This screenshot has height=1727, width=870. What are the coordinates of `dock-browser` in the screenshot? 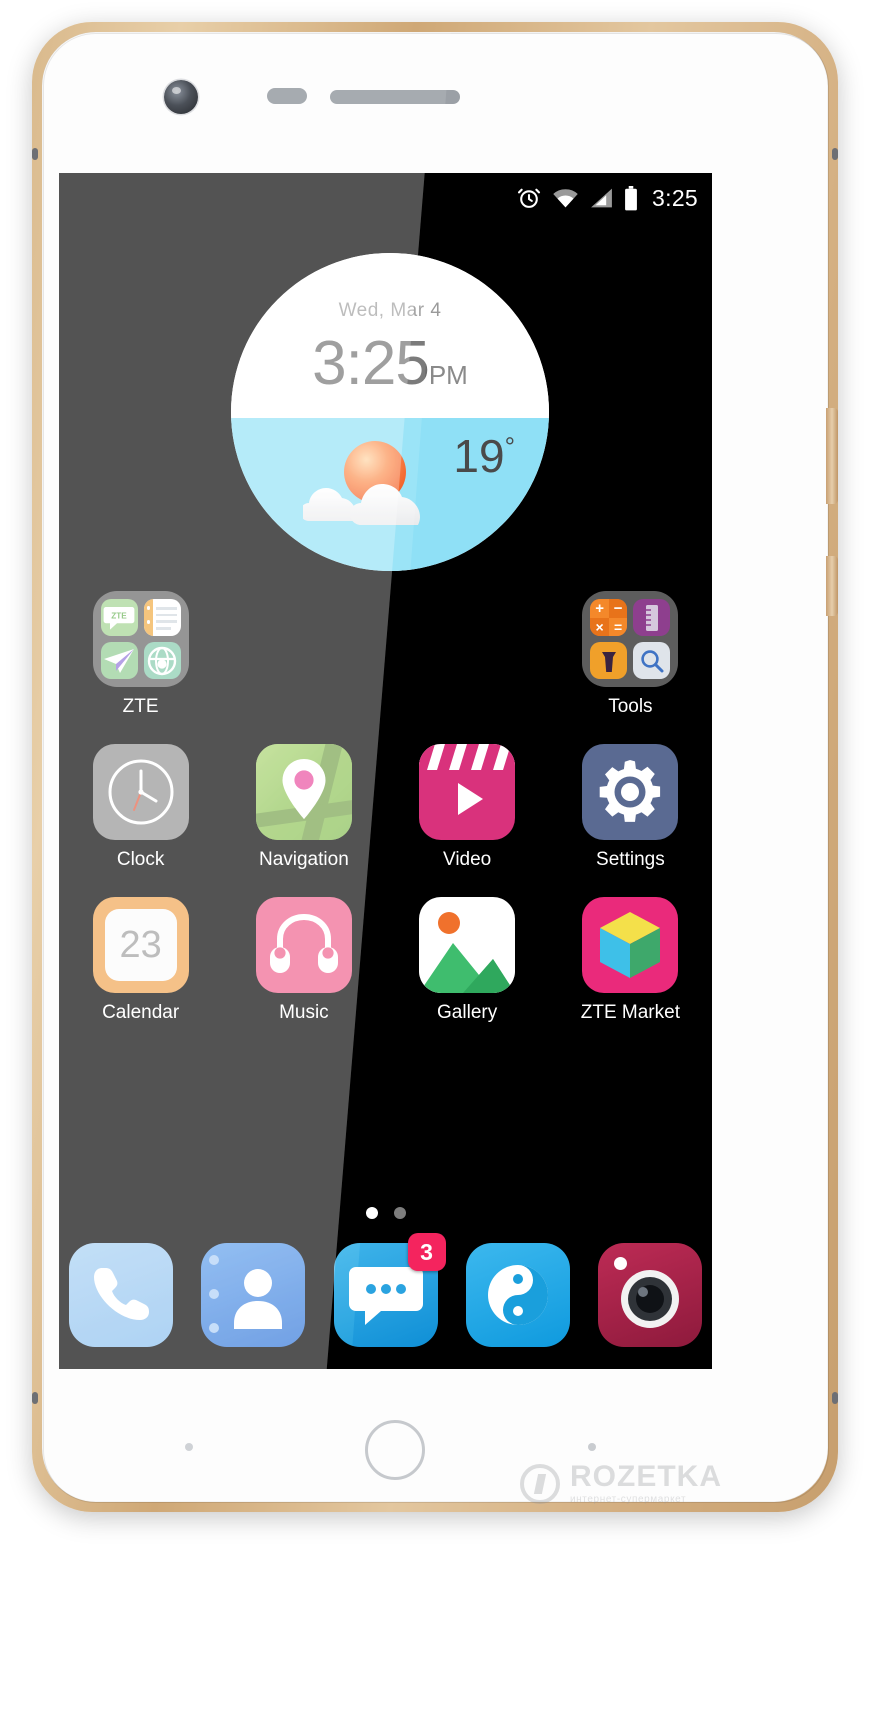 It's located at (517, 1295).